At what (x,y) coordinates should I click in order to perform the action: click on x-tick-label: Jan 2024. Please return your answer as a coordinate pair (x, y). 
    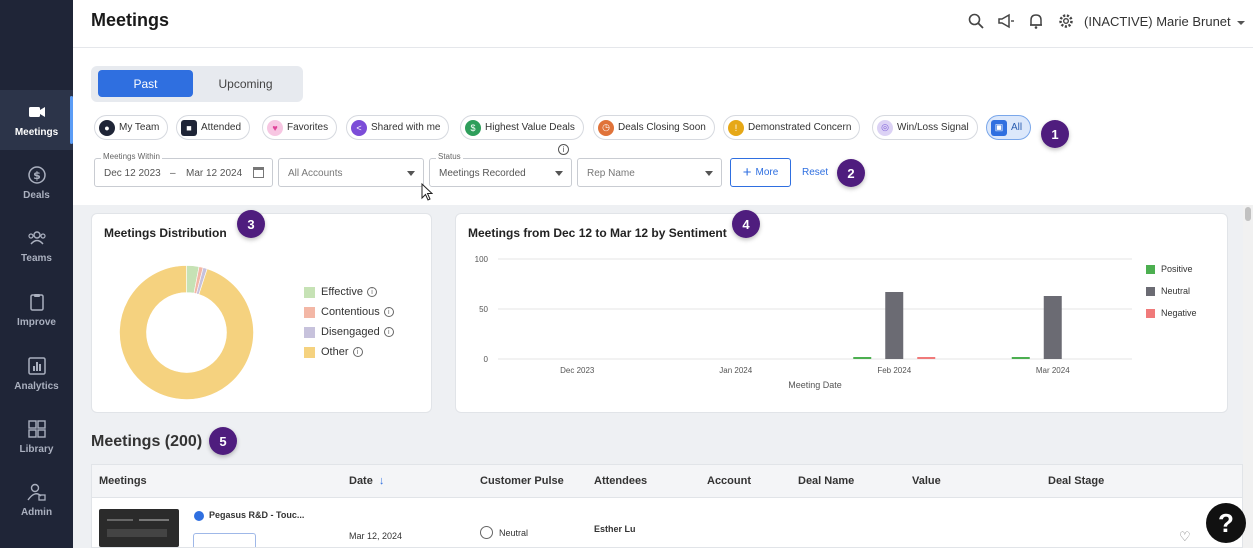
    Looking at the image, I should click on (735, 370).